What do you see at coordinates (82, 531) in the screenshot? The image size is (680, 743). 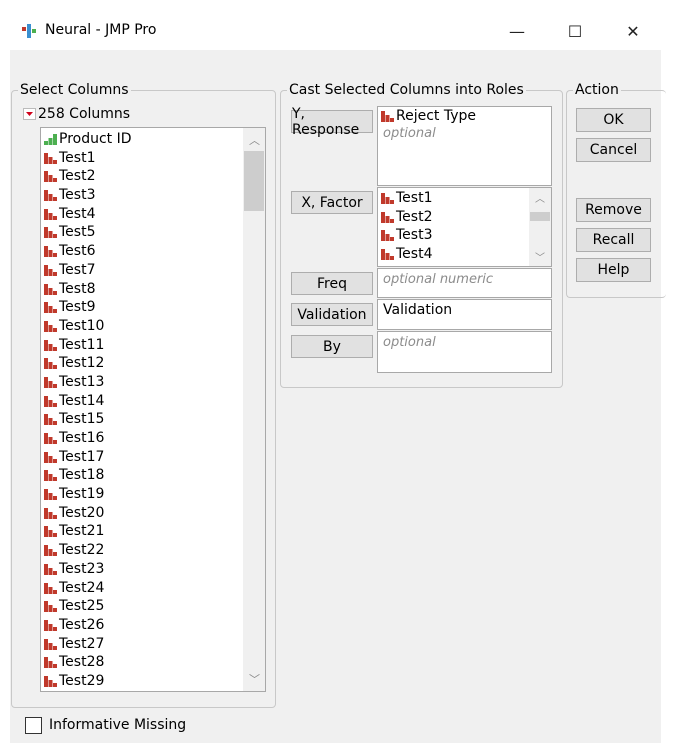 I see `column-name: Test21` at bounding box center [82, 531].